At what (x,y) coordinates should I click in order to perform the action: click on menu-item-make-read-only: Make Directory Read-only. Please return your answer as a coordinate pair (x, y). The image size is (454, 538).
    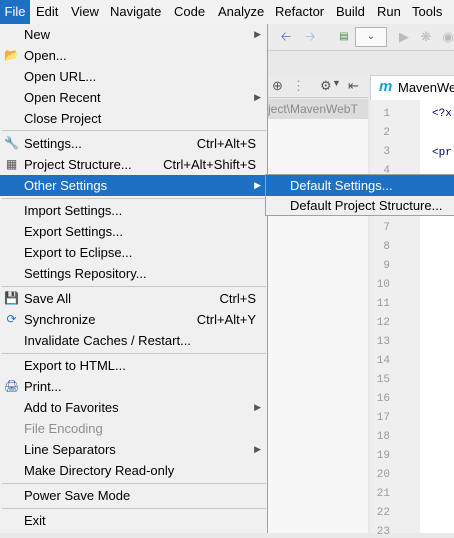
    Looking at the image, I should click on (133, 470).